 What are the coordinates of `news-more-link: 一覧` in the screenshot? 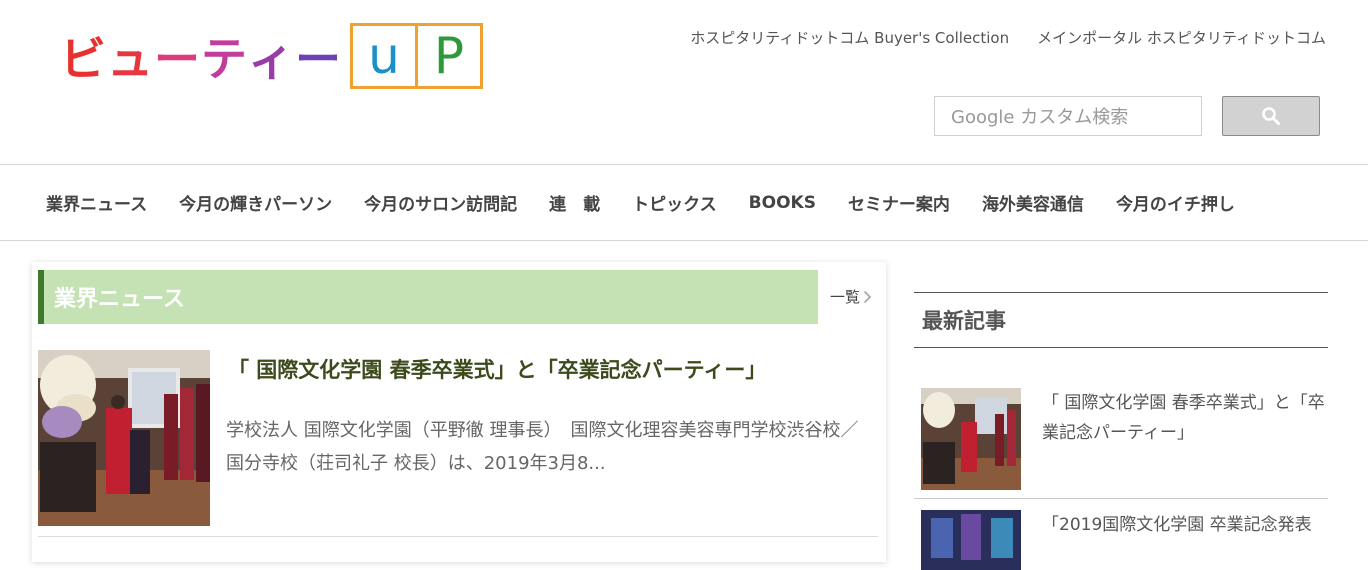 It's located at (851, 296).